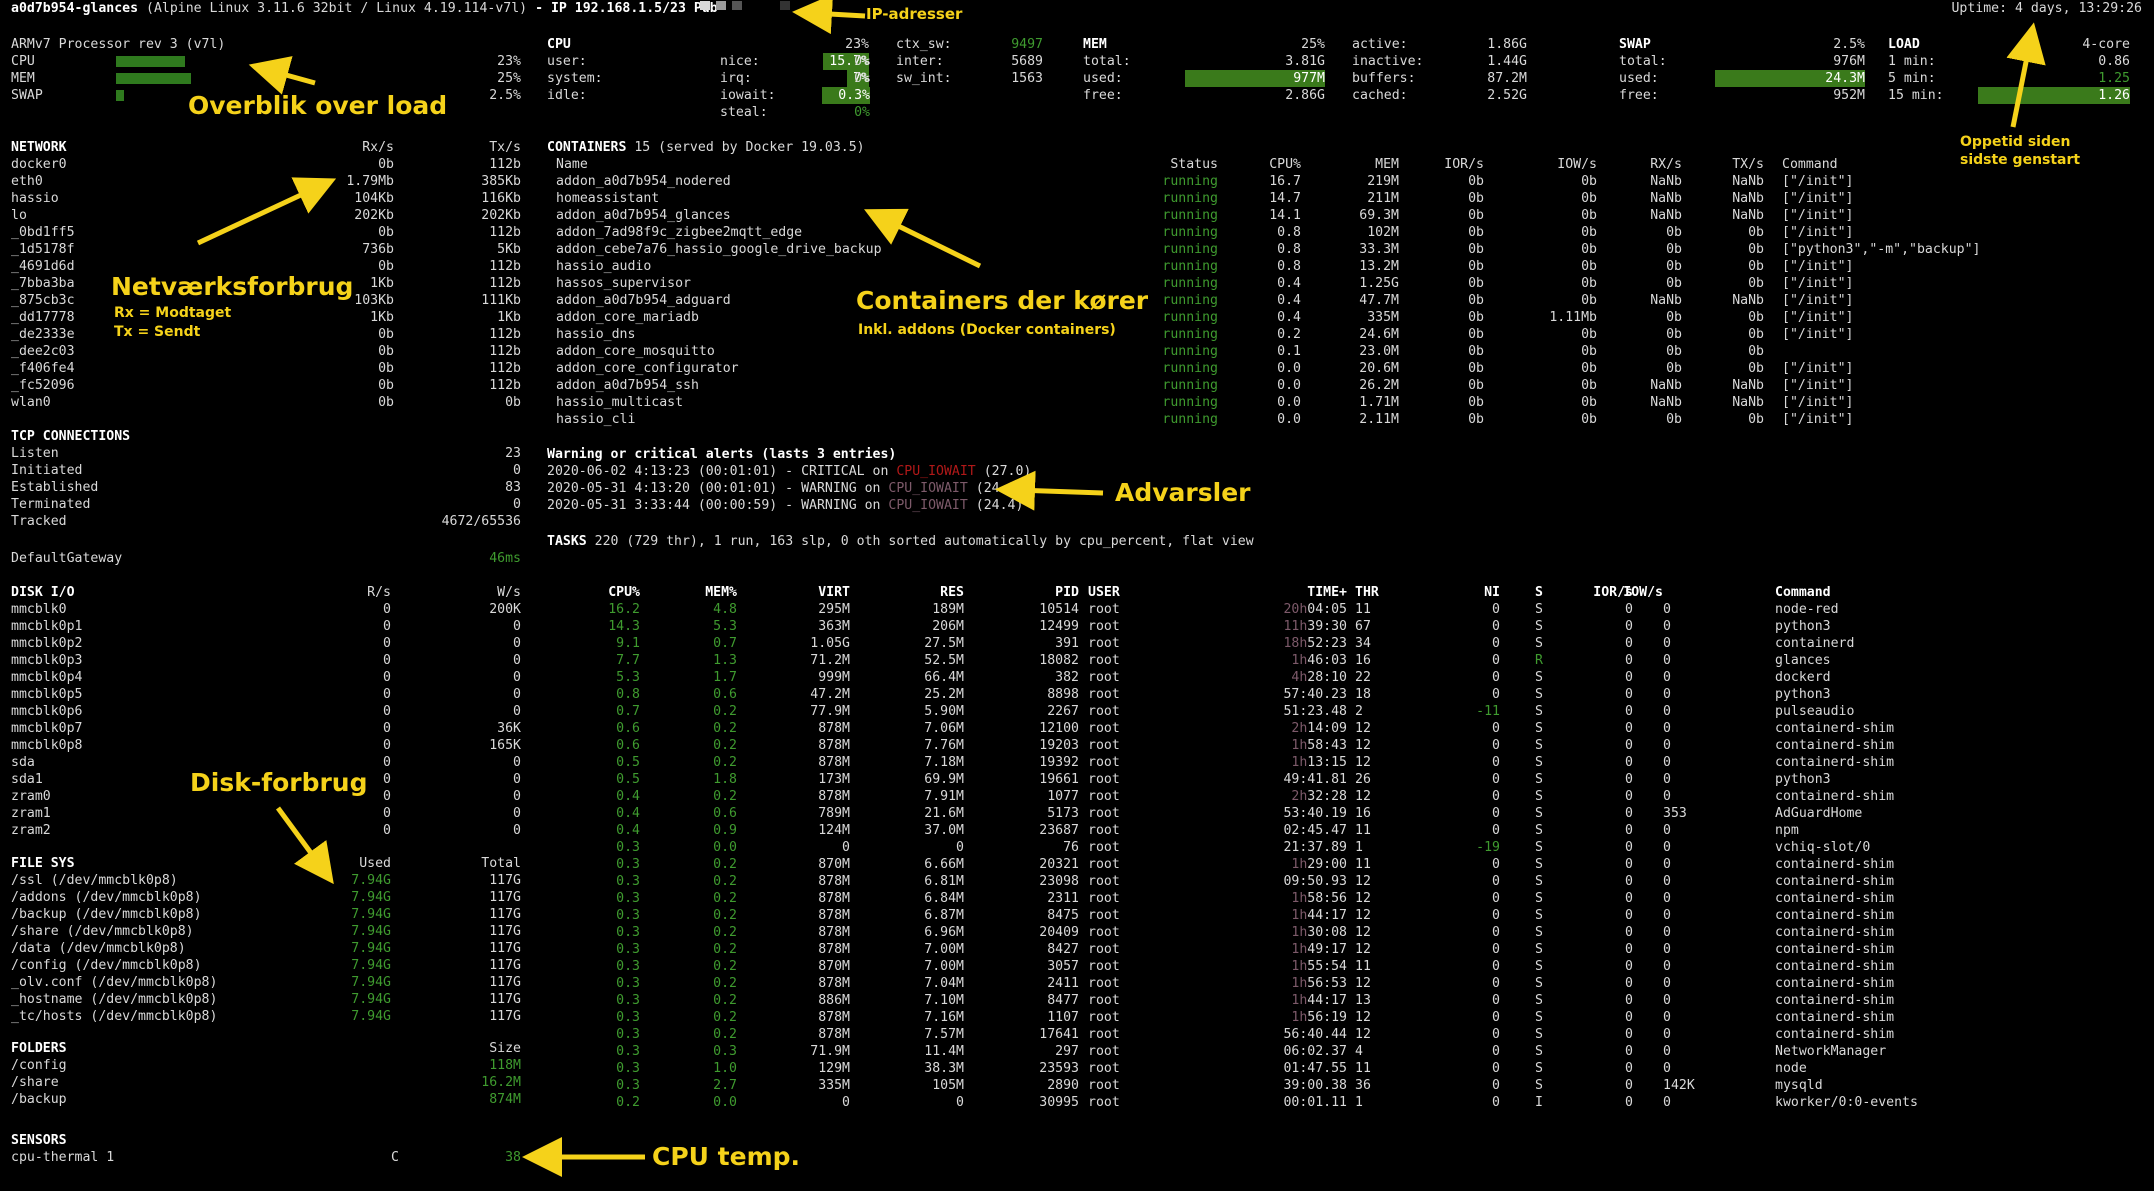 Image resolution: width=2154 pixels, height=1191 pixels. I want to click on annotation-alerts: Advarsler, so click(1183, 492).